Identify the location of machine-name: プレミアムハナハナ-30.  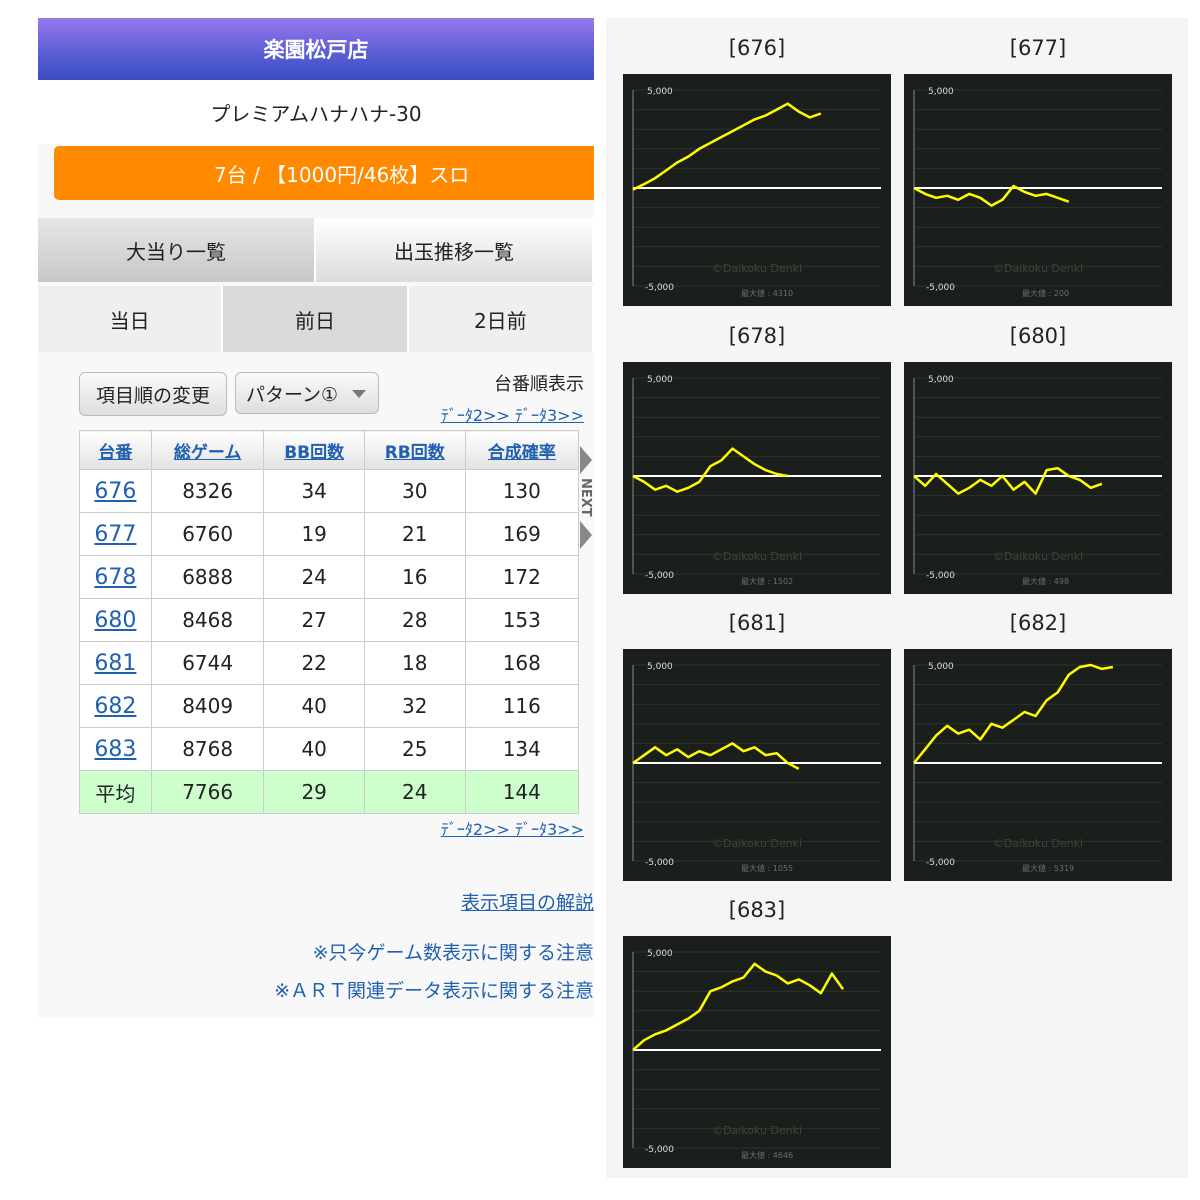
(316, 112).